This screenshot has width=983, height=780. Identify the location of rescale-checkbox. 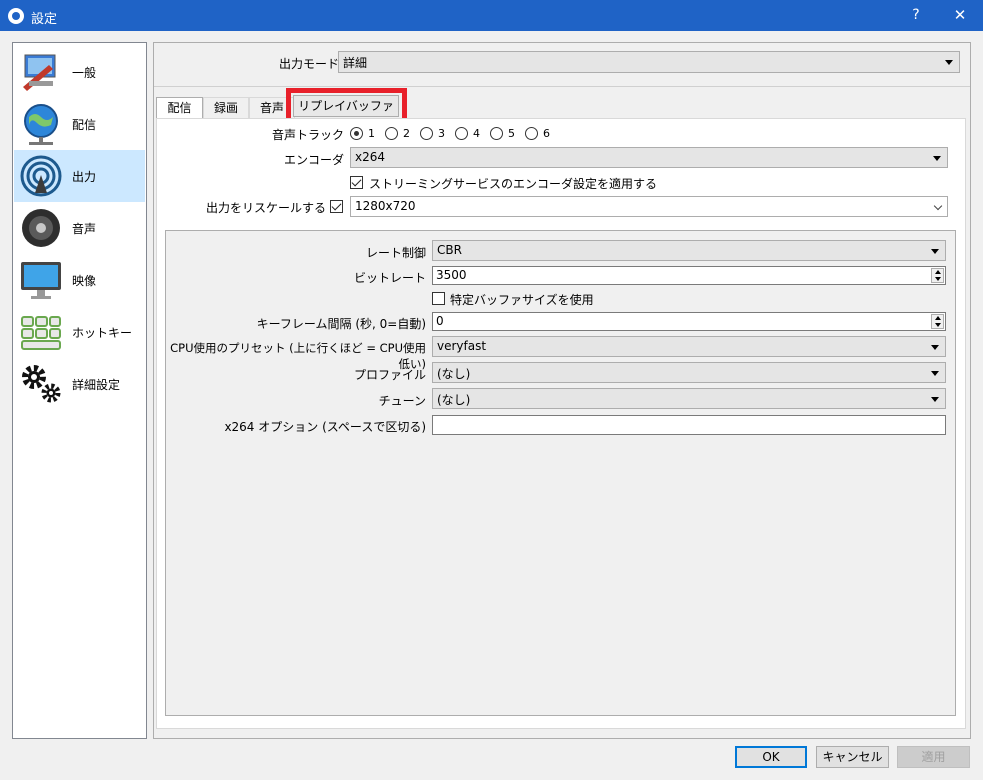
(336, 206).